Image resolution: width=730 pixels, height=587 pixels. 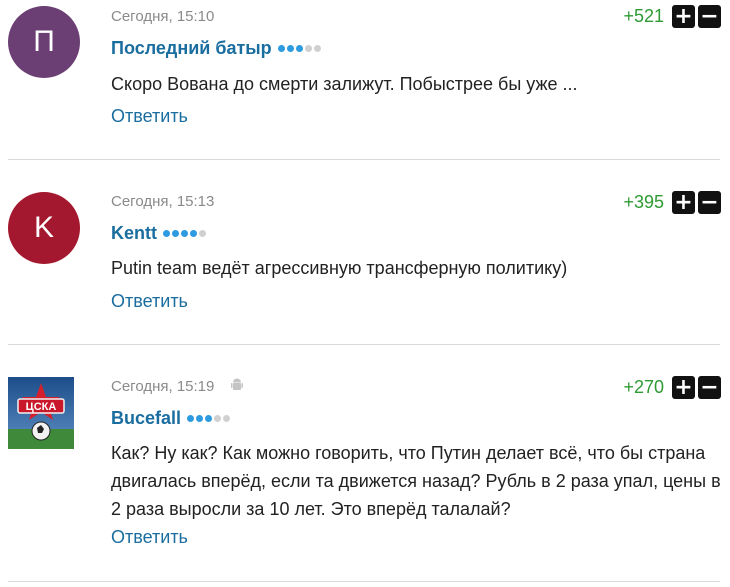 What do you see at coordinates (643, 16) in the screenshot?
I see `rating-score: +521` at bounding box center [643, 16].